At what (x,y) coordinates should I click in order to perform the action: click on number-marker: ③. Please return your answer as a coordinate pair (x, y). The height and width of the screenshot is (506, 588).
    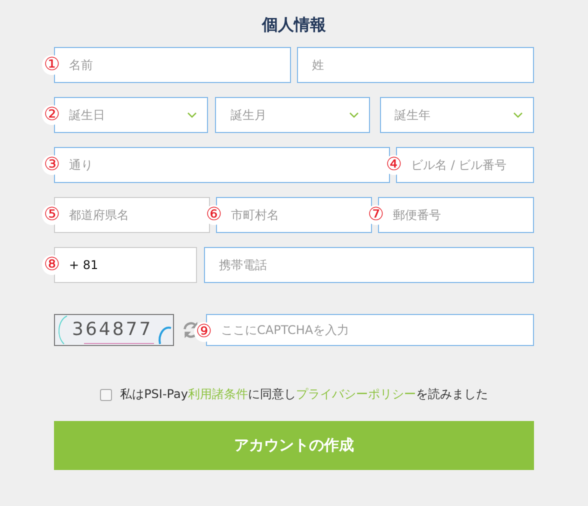
    Looking at the image, I should click on (52, 165).